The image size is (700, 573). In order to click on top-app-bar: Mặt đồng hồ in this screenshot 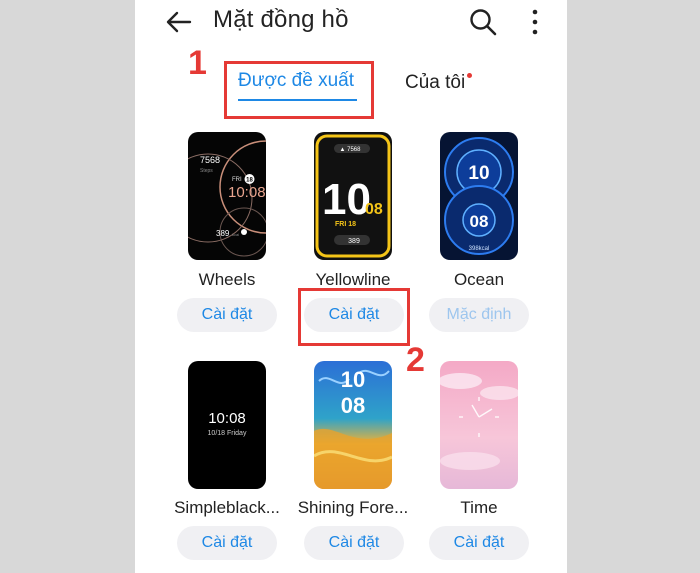, I will do `click(351, 24)`.